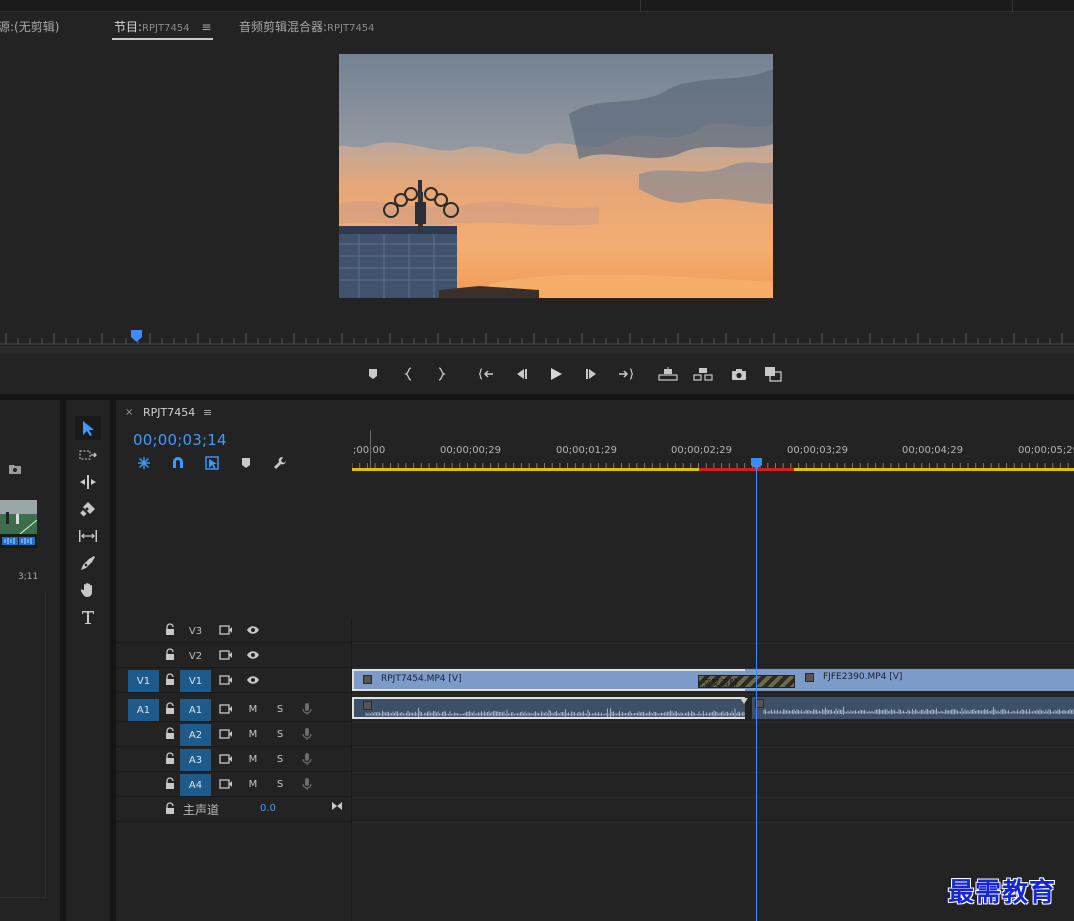 The width and height of the screenshot is (1074, 921). Describe the element at coordinates (143, 681) in the screenshot. I see `source-patch-v1: V1` at that location.